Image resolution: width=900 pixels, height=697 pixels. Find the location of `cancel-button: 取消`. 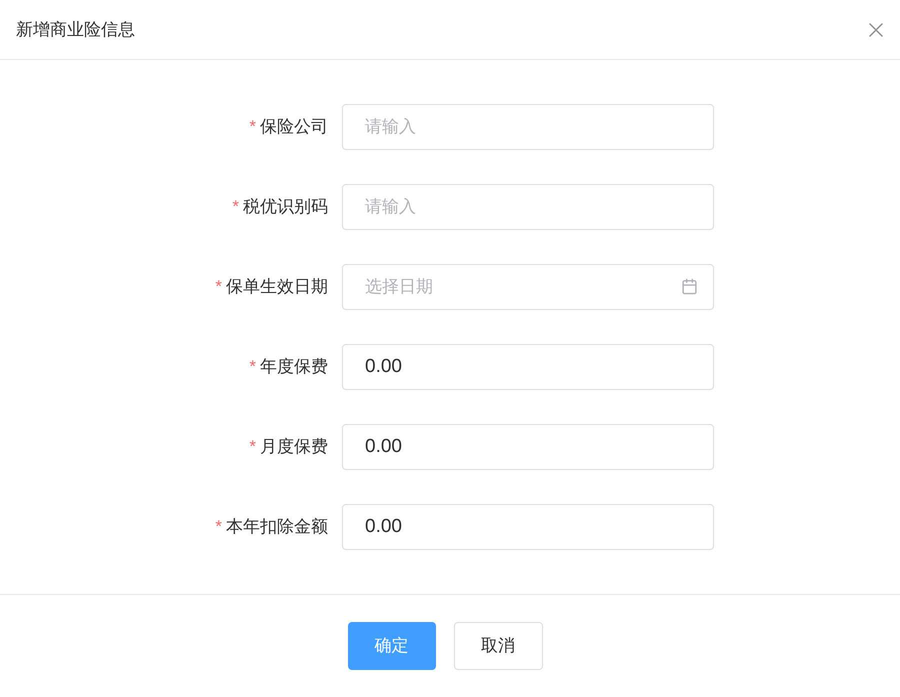

cancel-button: 取消 is located at coordinates (498, 646).